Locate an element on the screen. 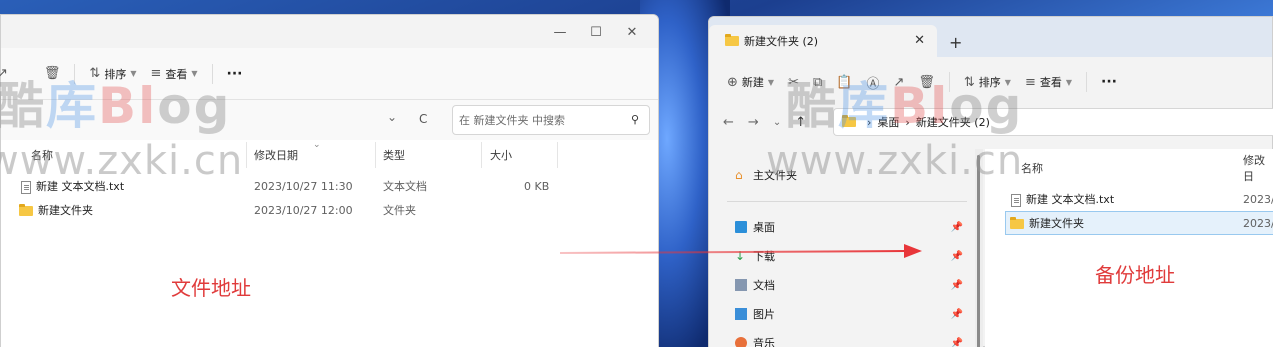 The width and height of the screenshot is (1273, 347). maximize-button: ☐ is located at coordinates (596, 32).